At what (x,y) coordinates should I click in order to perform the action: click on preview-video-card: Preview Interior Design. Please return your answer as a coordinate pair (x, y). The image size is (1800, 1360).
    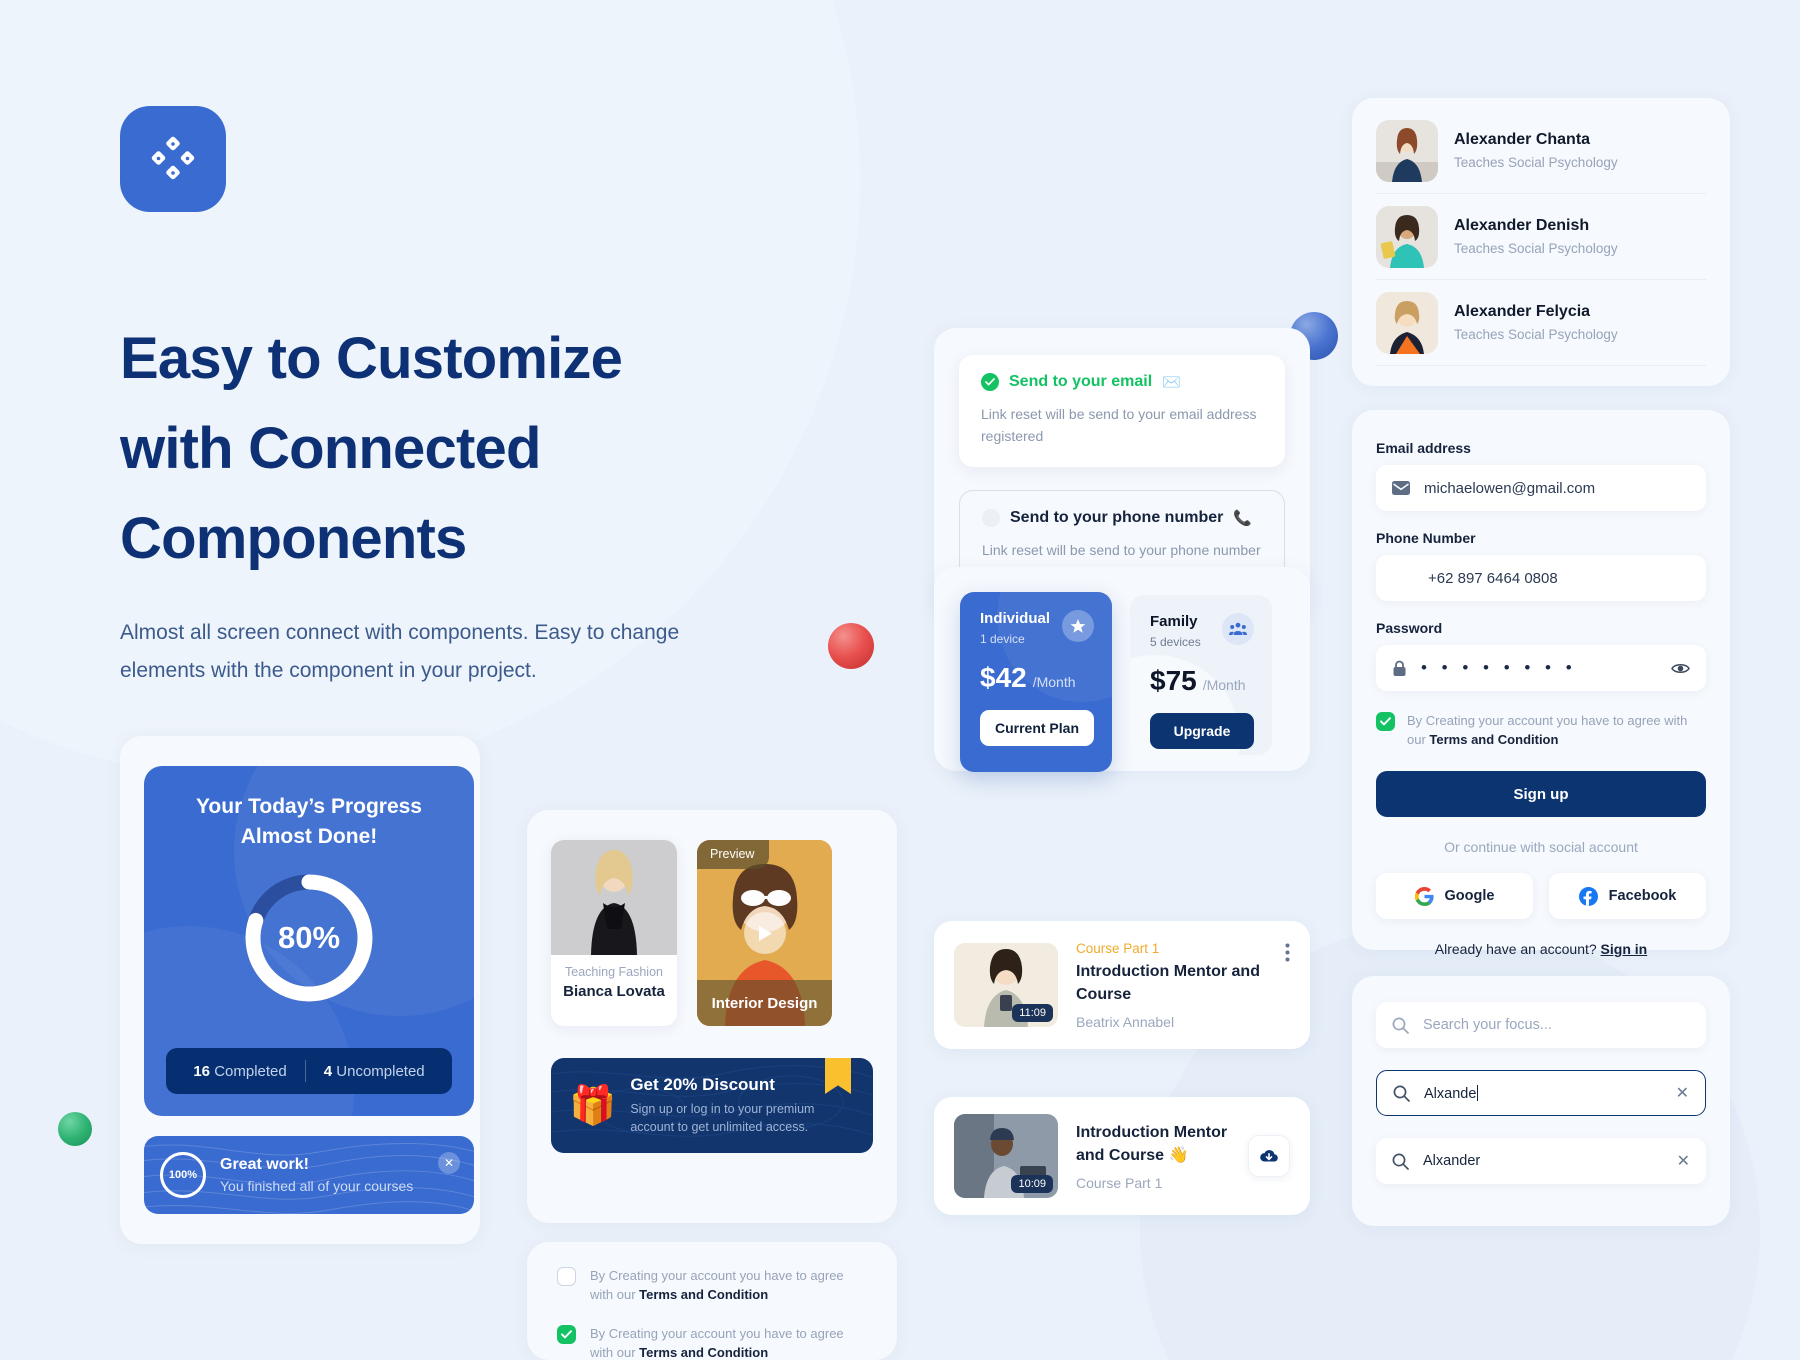
    Looking at the image, I should click on (764, 933).